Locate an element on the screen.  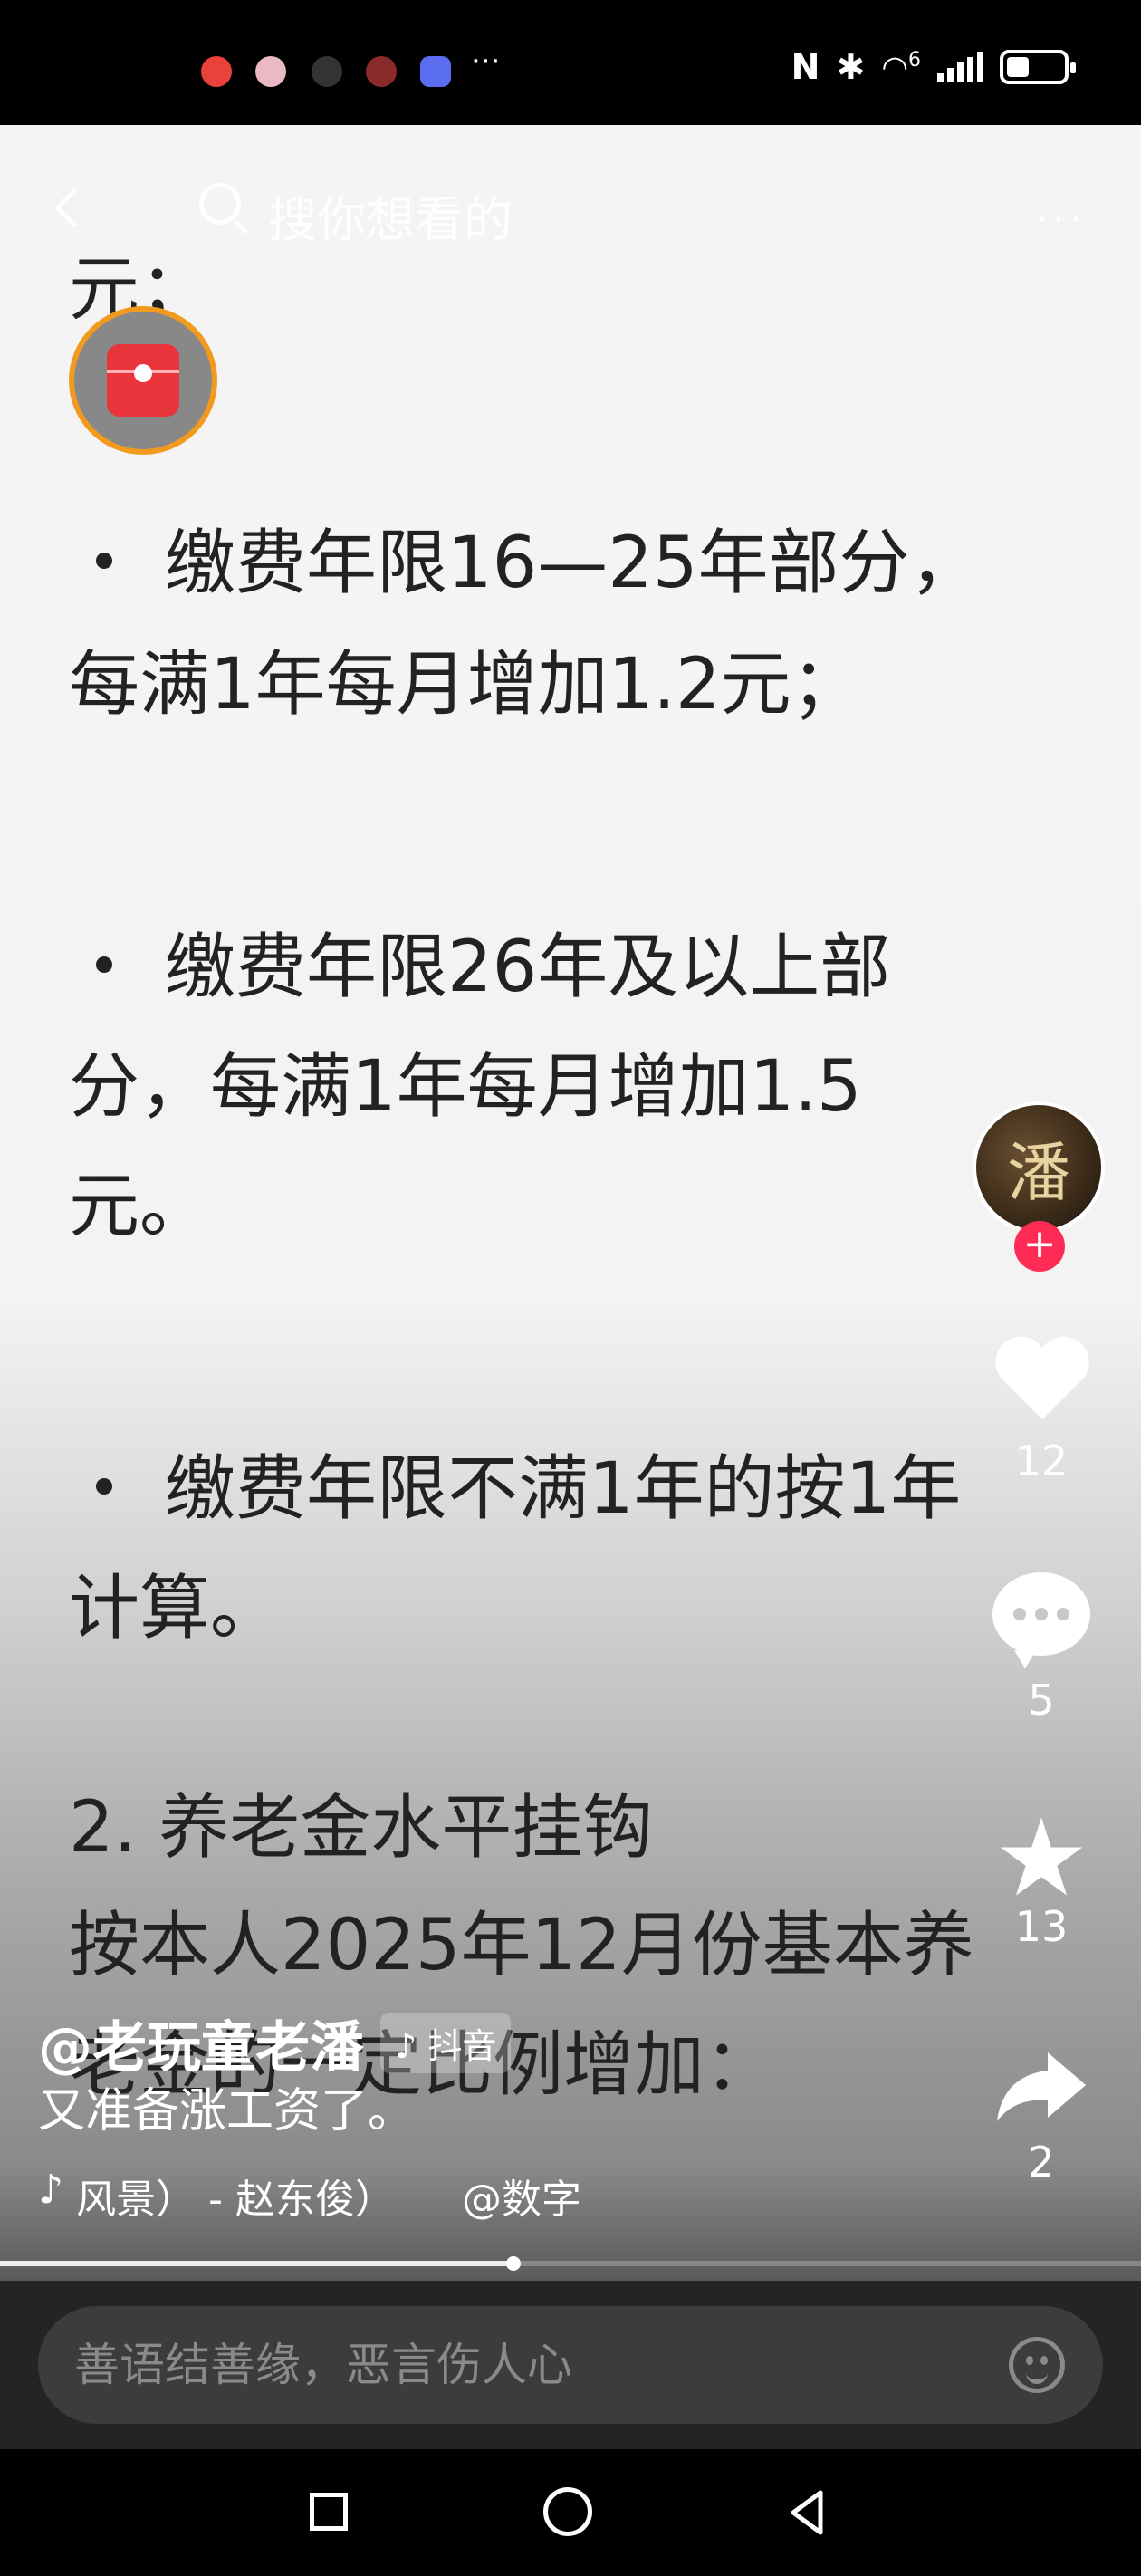
wifi-icon: ◠6 is located at coordinates (901, 67).